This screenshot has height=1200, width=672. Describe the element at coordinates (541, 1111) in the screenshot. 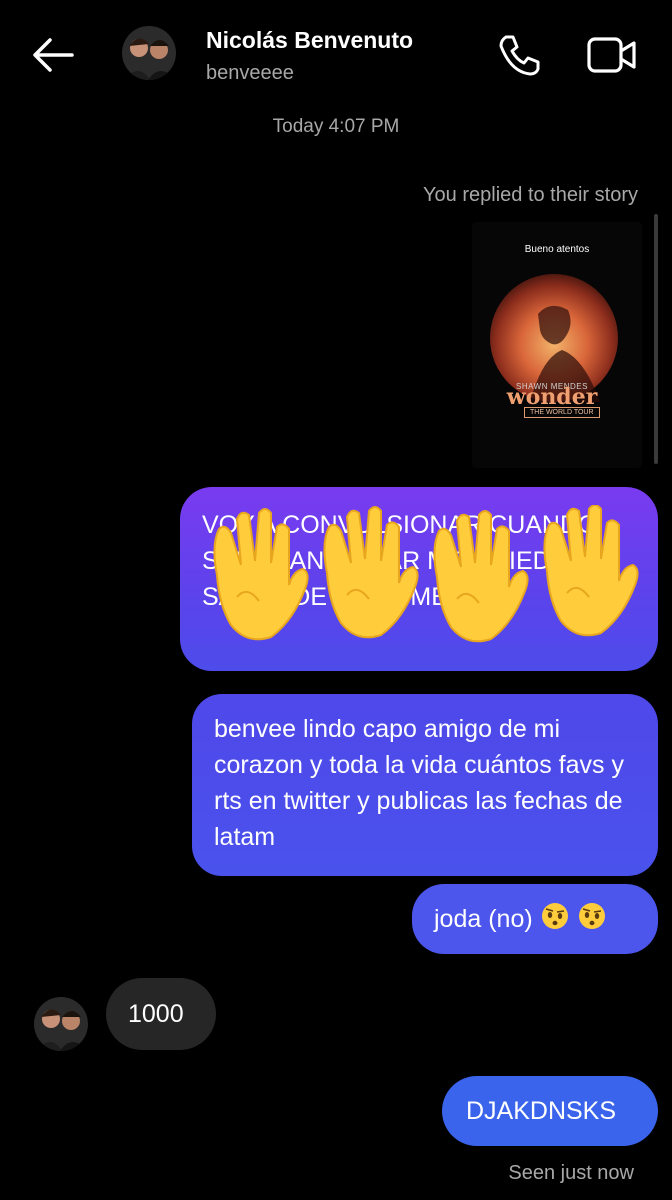

I see `message-text: DJAKDNSKS` at that location.